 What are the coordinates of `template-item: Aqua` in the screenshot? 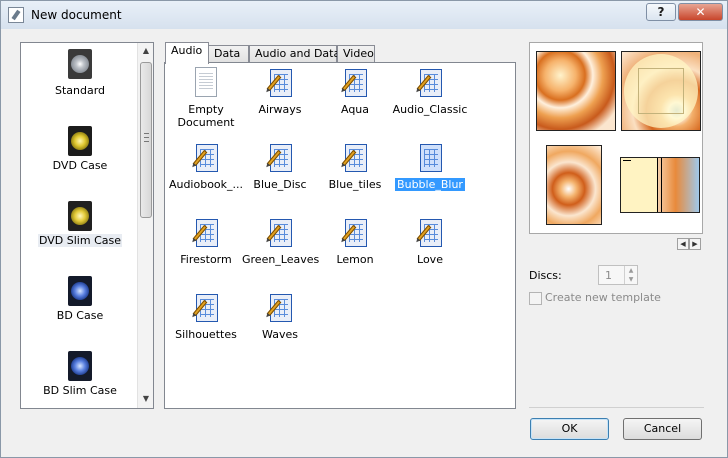 It's located at (355, 100).